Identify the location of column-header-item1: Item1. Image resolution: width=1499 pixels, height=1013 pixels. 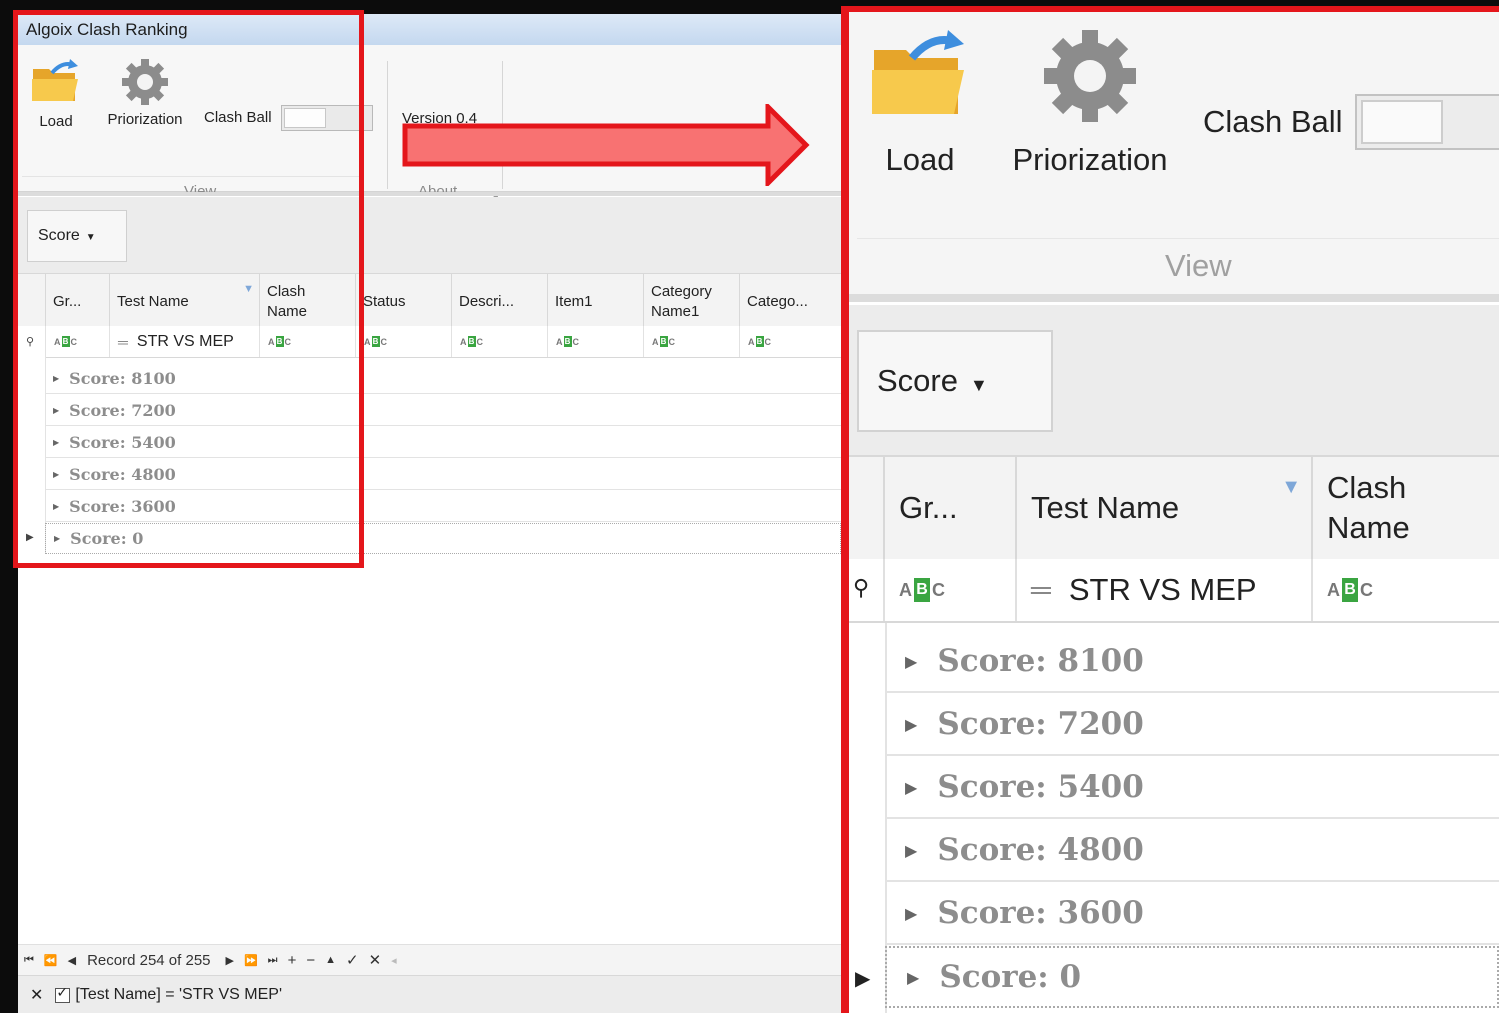
(595, 300).